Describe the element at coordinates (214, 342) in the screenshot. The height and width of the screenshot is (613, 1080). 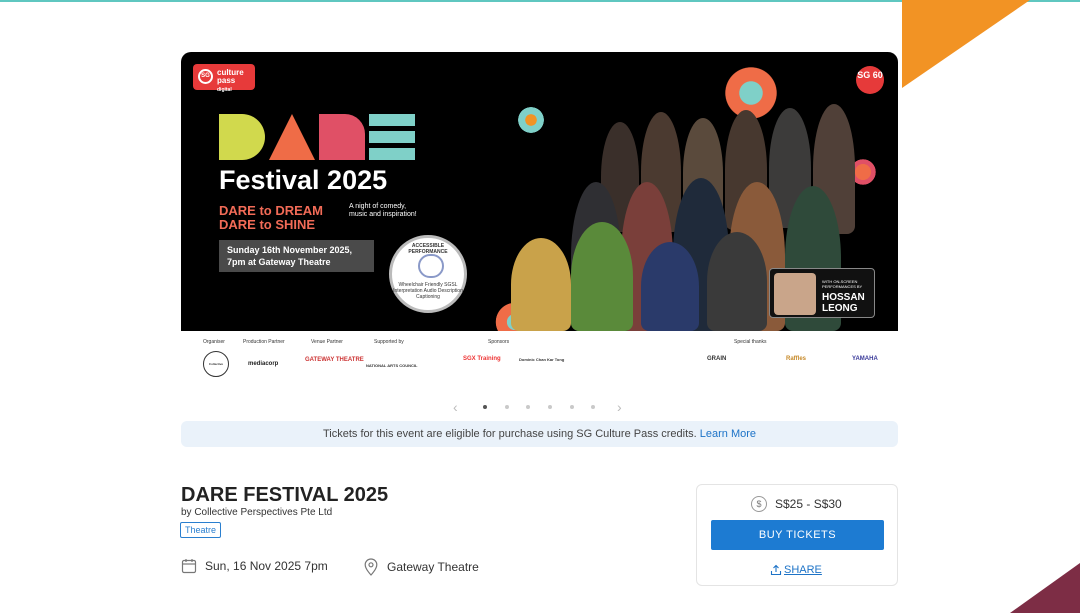
I see `label-organiser: Organiser` at that location.